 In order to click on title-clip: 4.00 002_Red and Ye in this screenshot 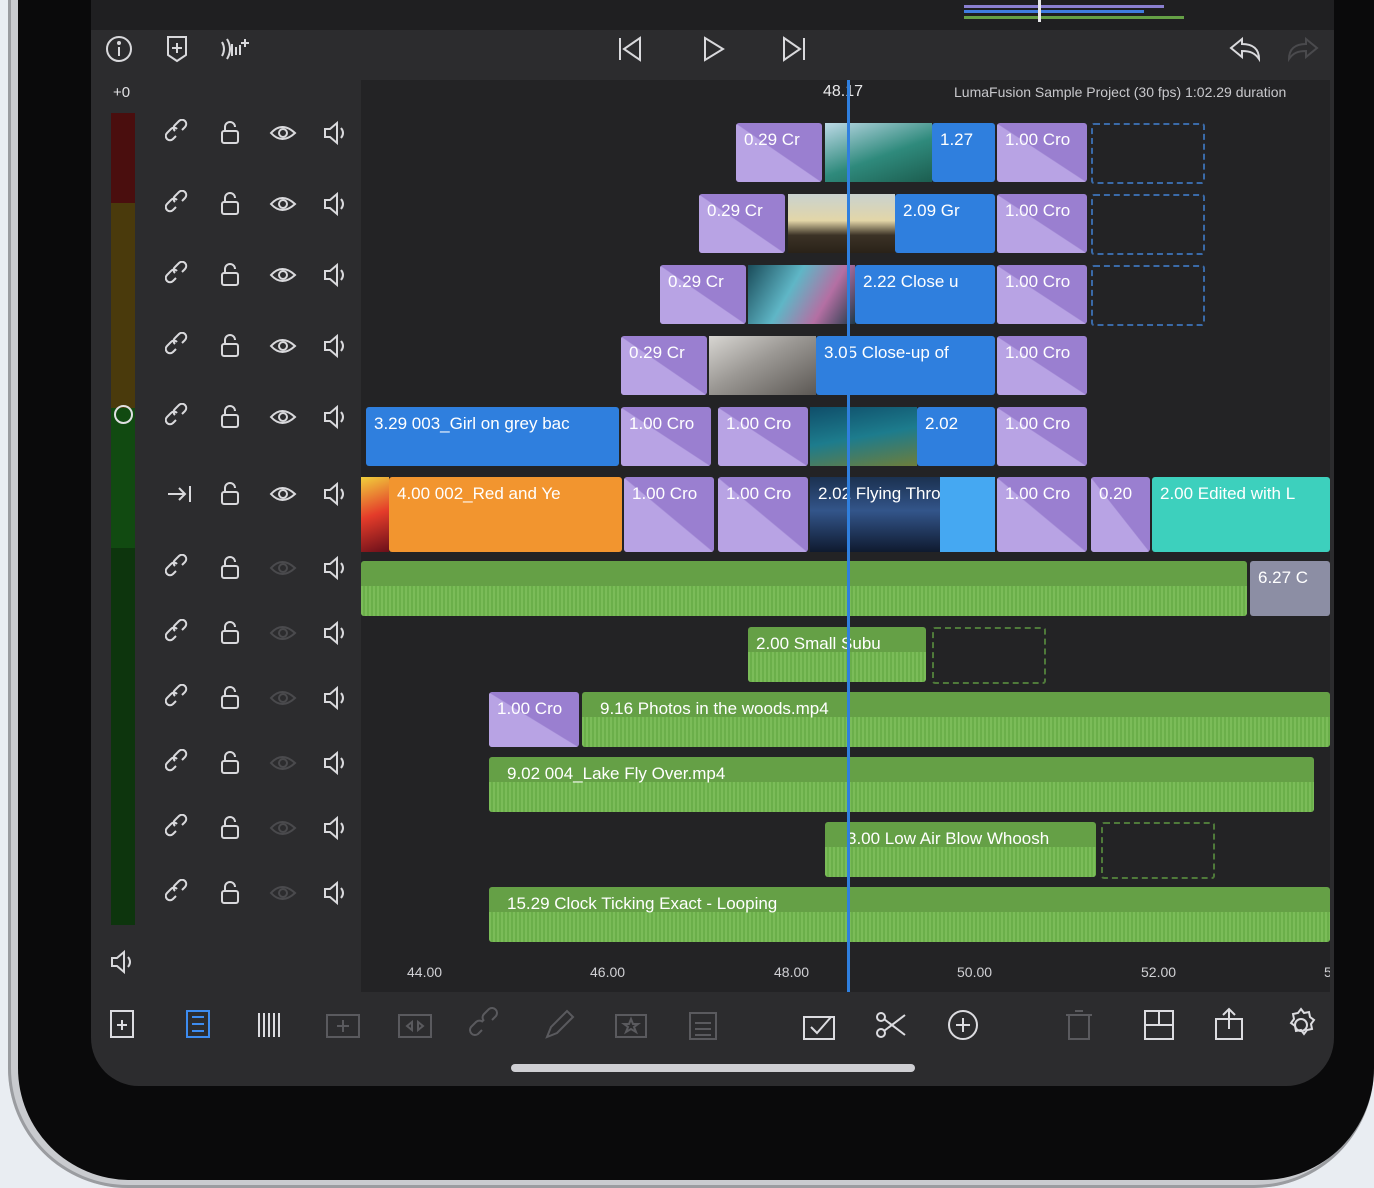, I will do `click(505, 514)`.